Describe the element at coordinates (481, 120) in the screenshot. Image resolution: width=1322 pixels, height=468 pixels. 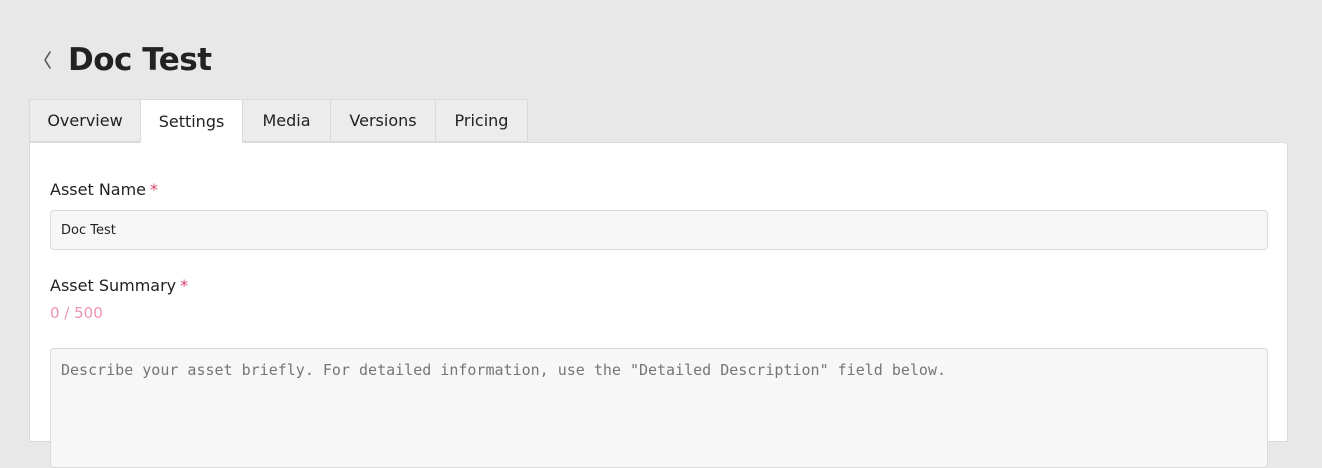
I see `tab-pricing: Pricing` at that location.